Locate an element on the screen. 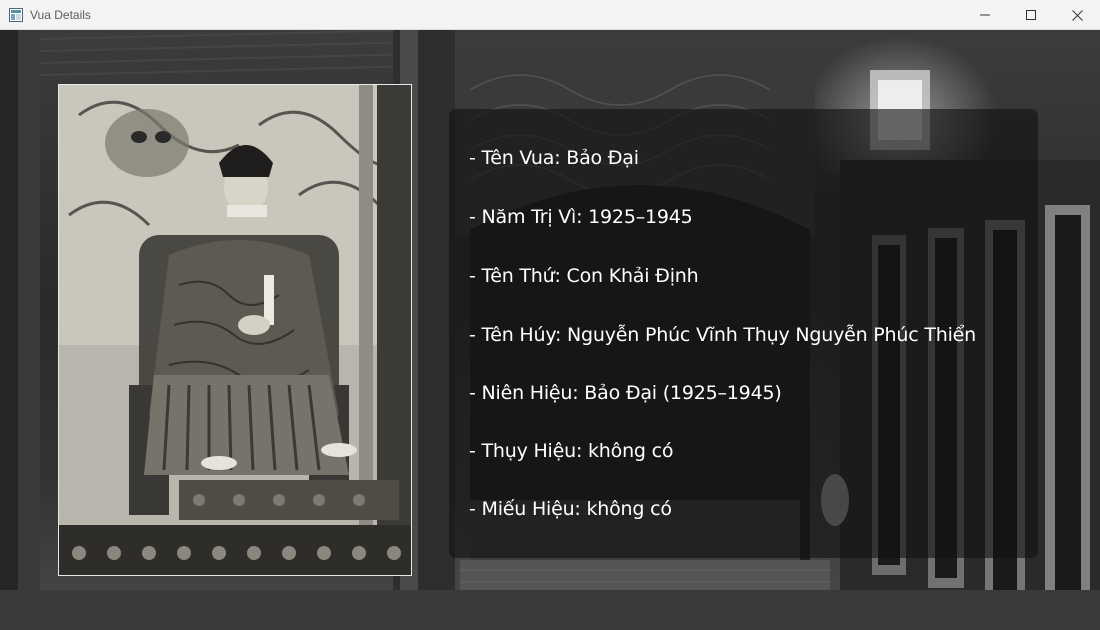  maximize-icon is located at coordinates (1031, 15).